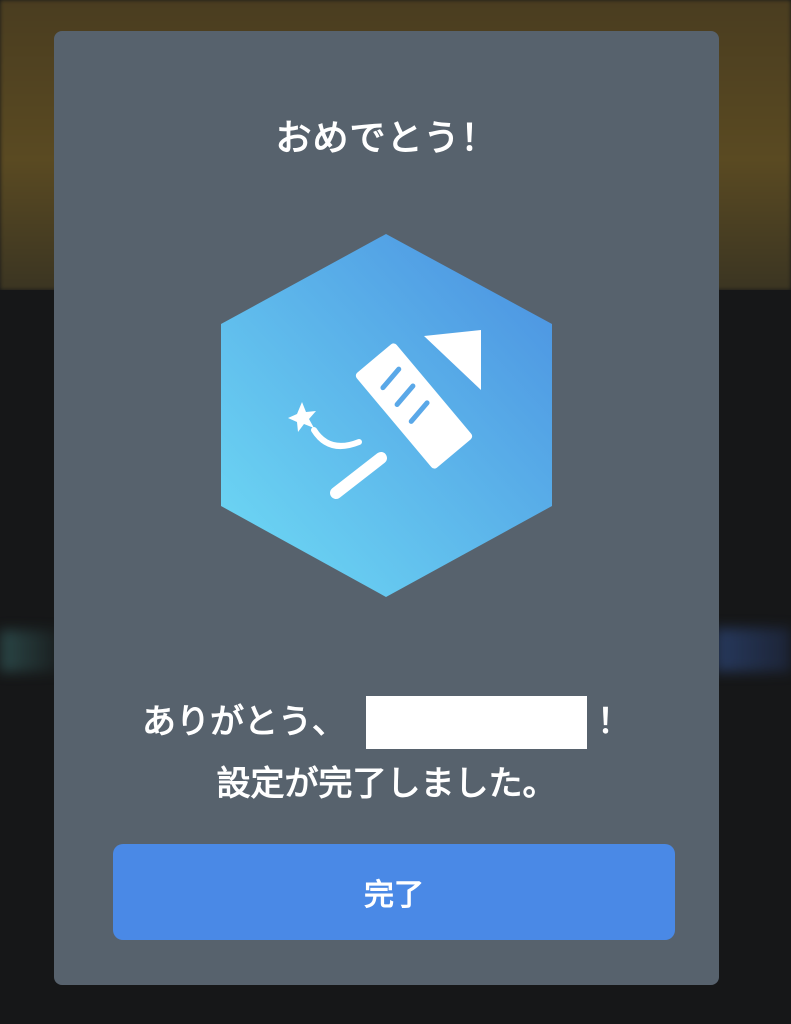 The width and height of the screenshot is (791, 1024). I want to click on setup-complete-text: 設定が完了しました。, so click(386, 784).